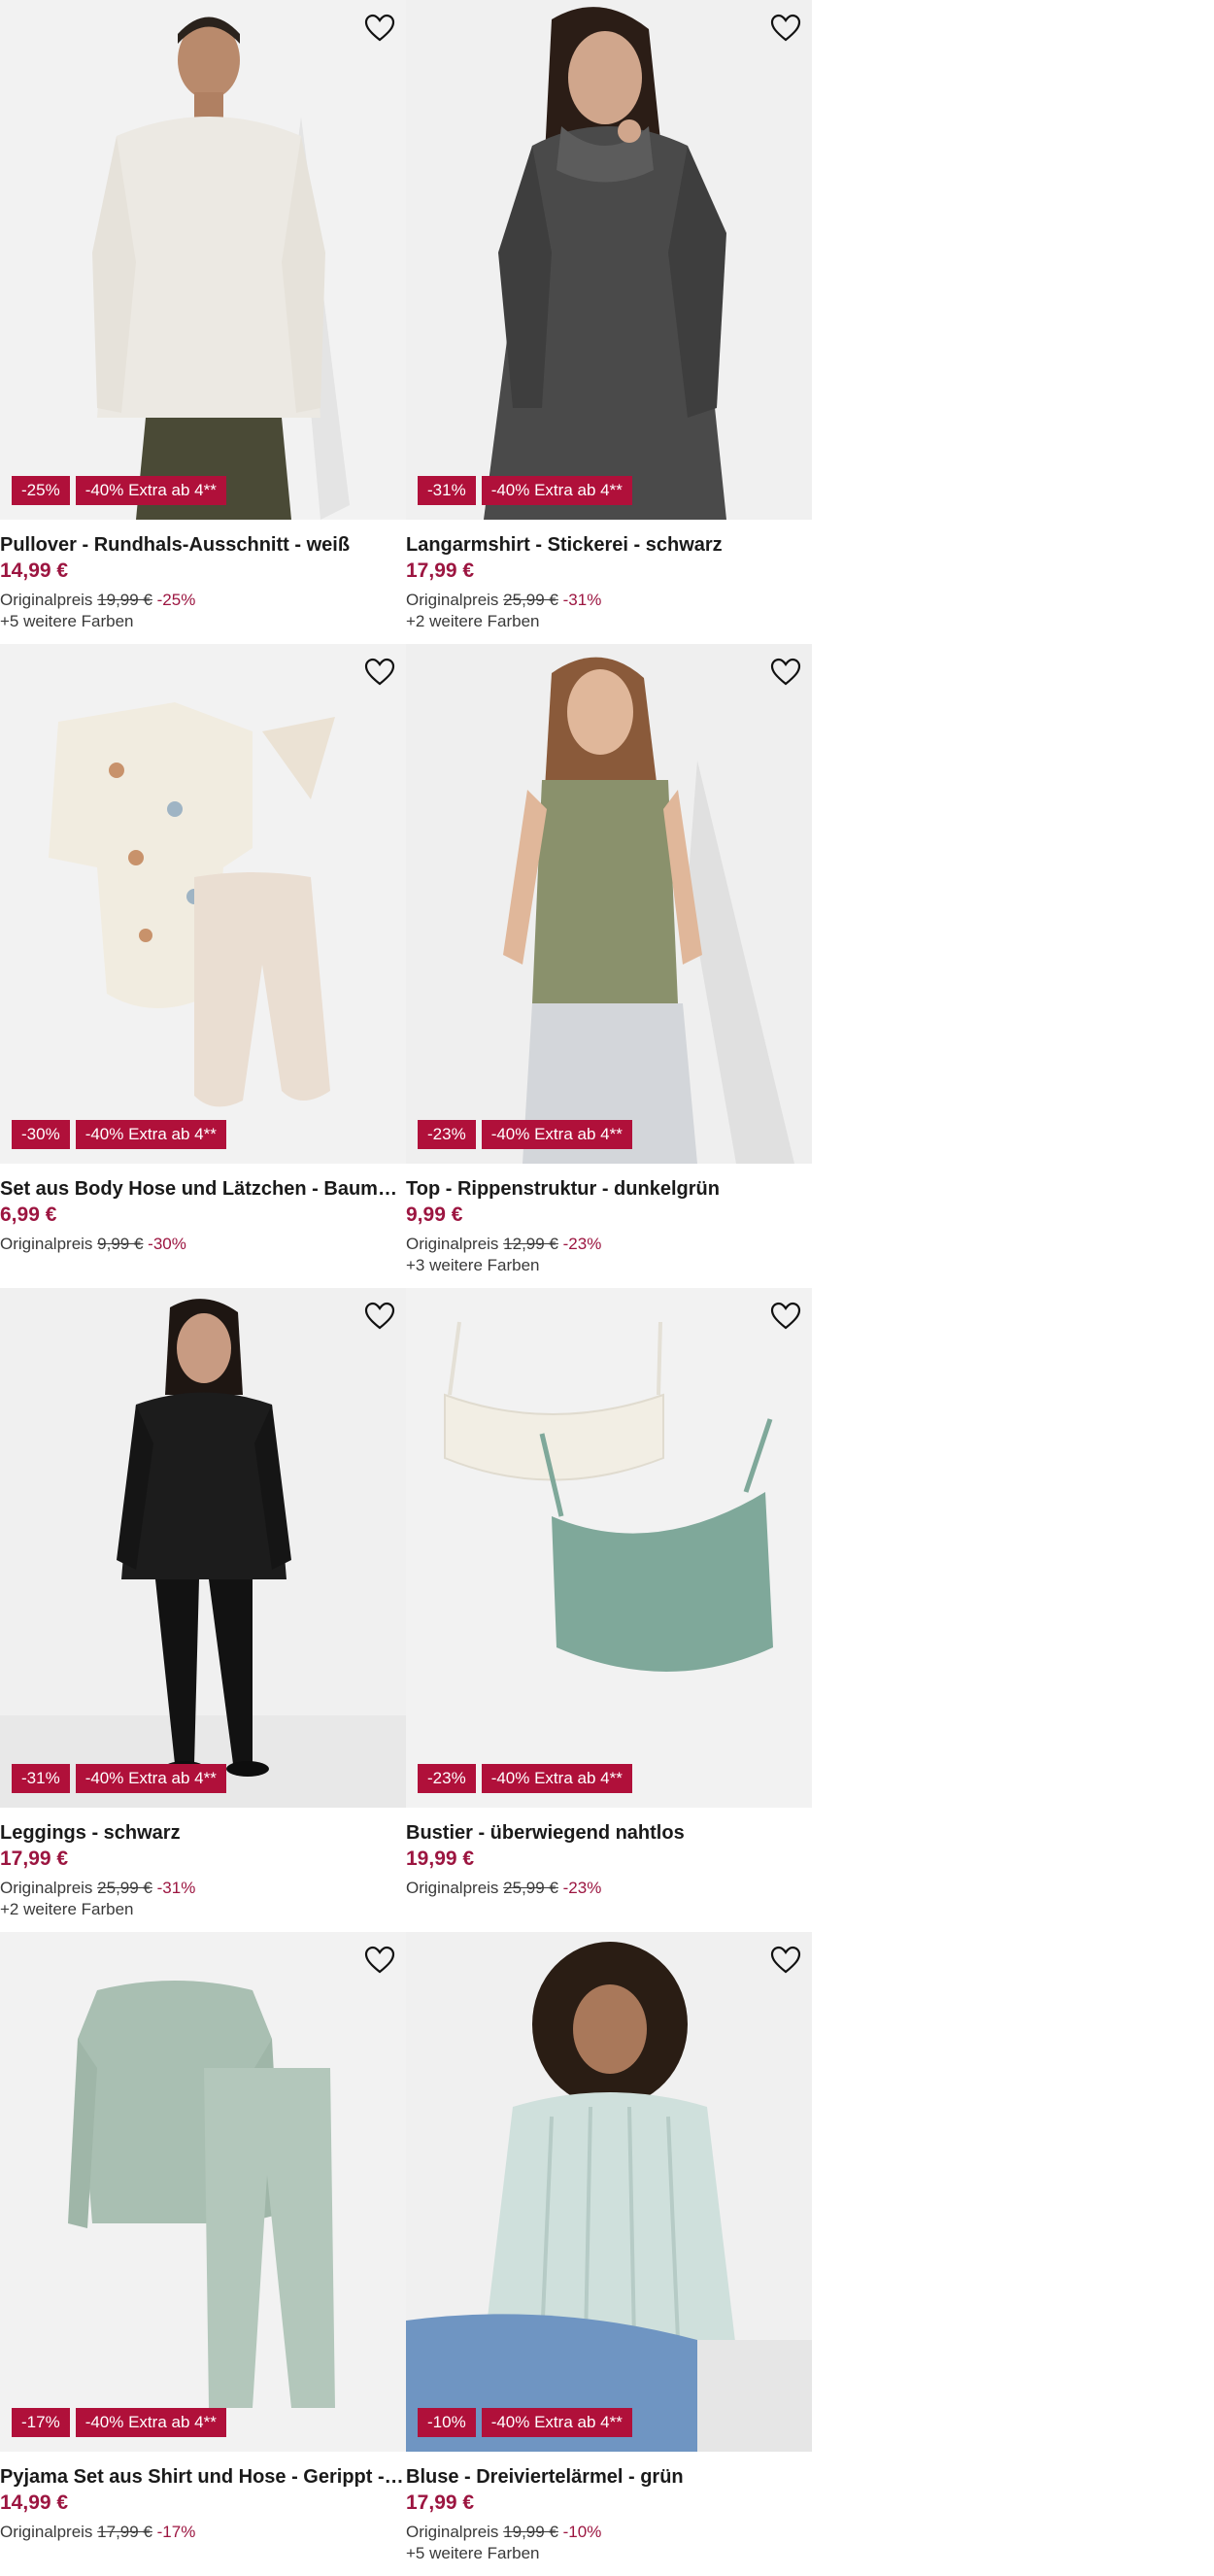  I want to click on discount-percent: -10%, so click(582, 2532).